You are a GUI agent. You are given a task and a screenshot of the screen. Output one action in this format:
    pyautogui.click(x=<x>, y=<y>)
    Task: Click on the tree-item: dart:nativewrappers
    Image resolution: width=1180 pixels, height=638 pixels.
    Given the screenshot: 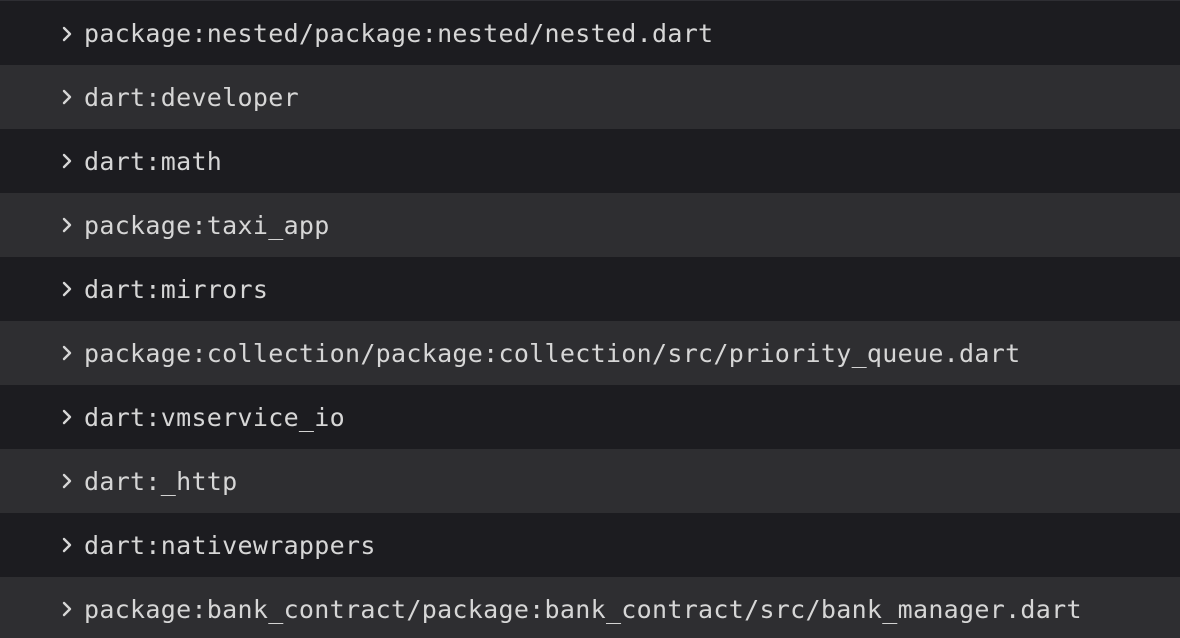 What is the action you would take?
    pyautogui.click(x=590, y=545)
    